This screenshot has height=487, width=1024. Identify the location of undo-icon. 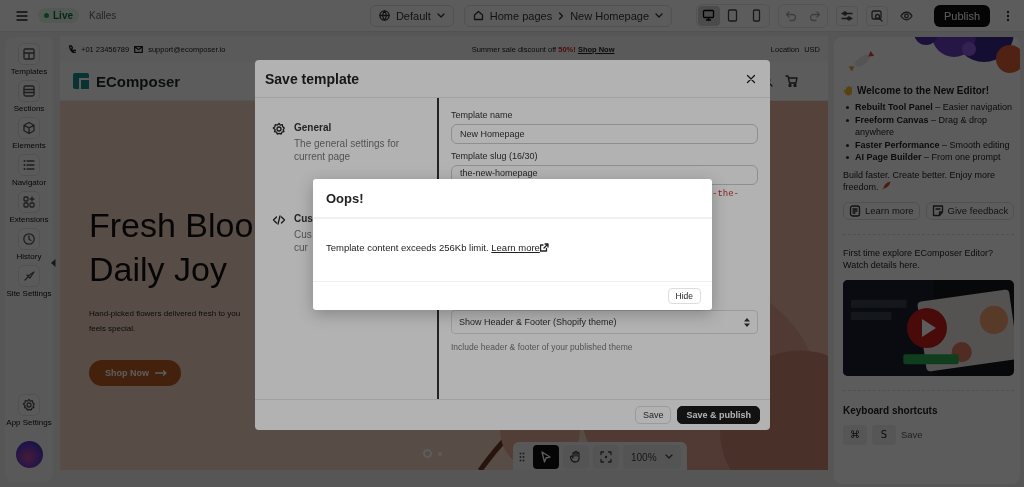
(790, 15).